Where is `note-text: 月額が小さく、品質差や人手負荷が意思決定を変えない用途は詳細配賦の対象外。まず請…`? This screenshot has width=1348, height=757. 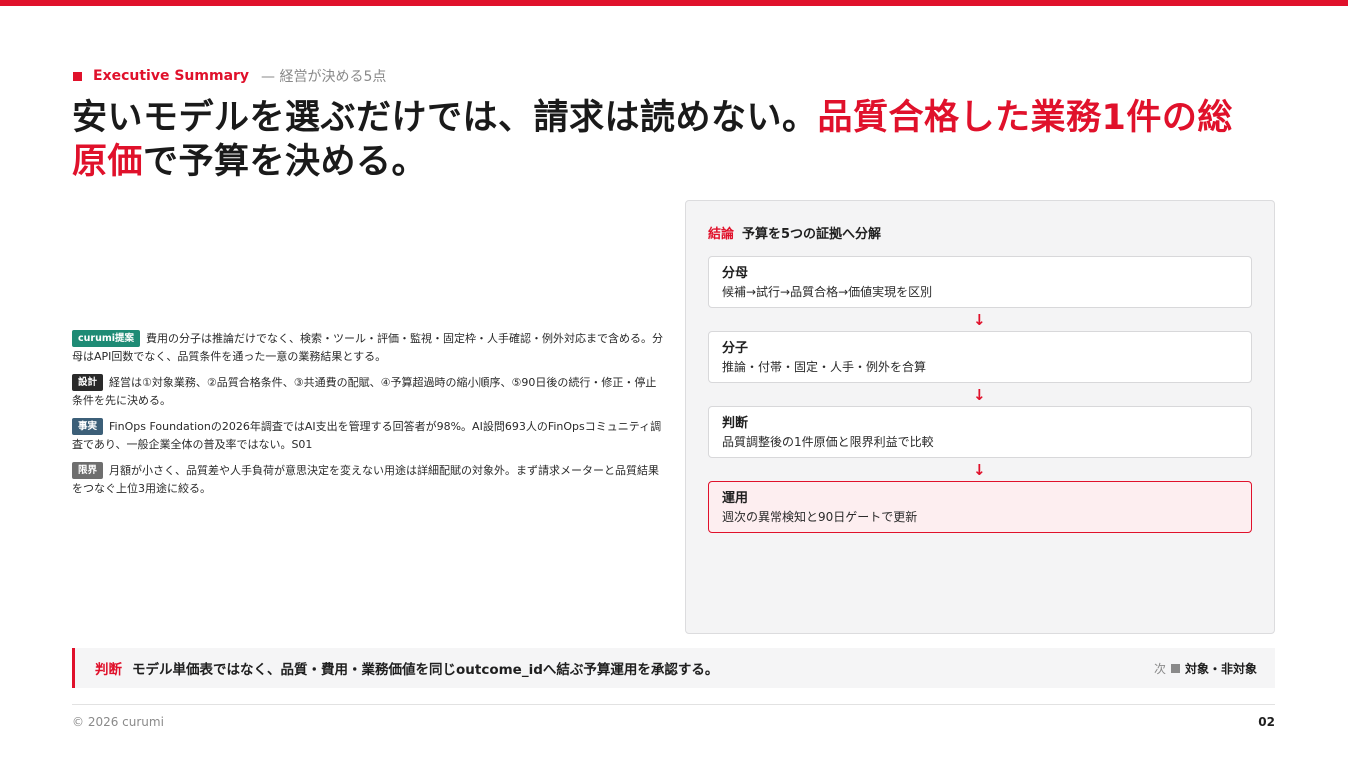
note-text: 月額が小さく、品質差や人手負荷が意思決定を変えない用途は詳細配賦の対象外。まず請… is located at coordinates (366, 479).